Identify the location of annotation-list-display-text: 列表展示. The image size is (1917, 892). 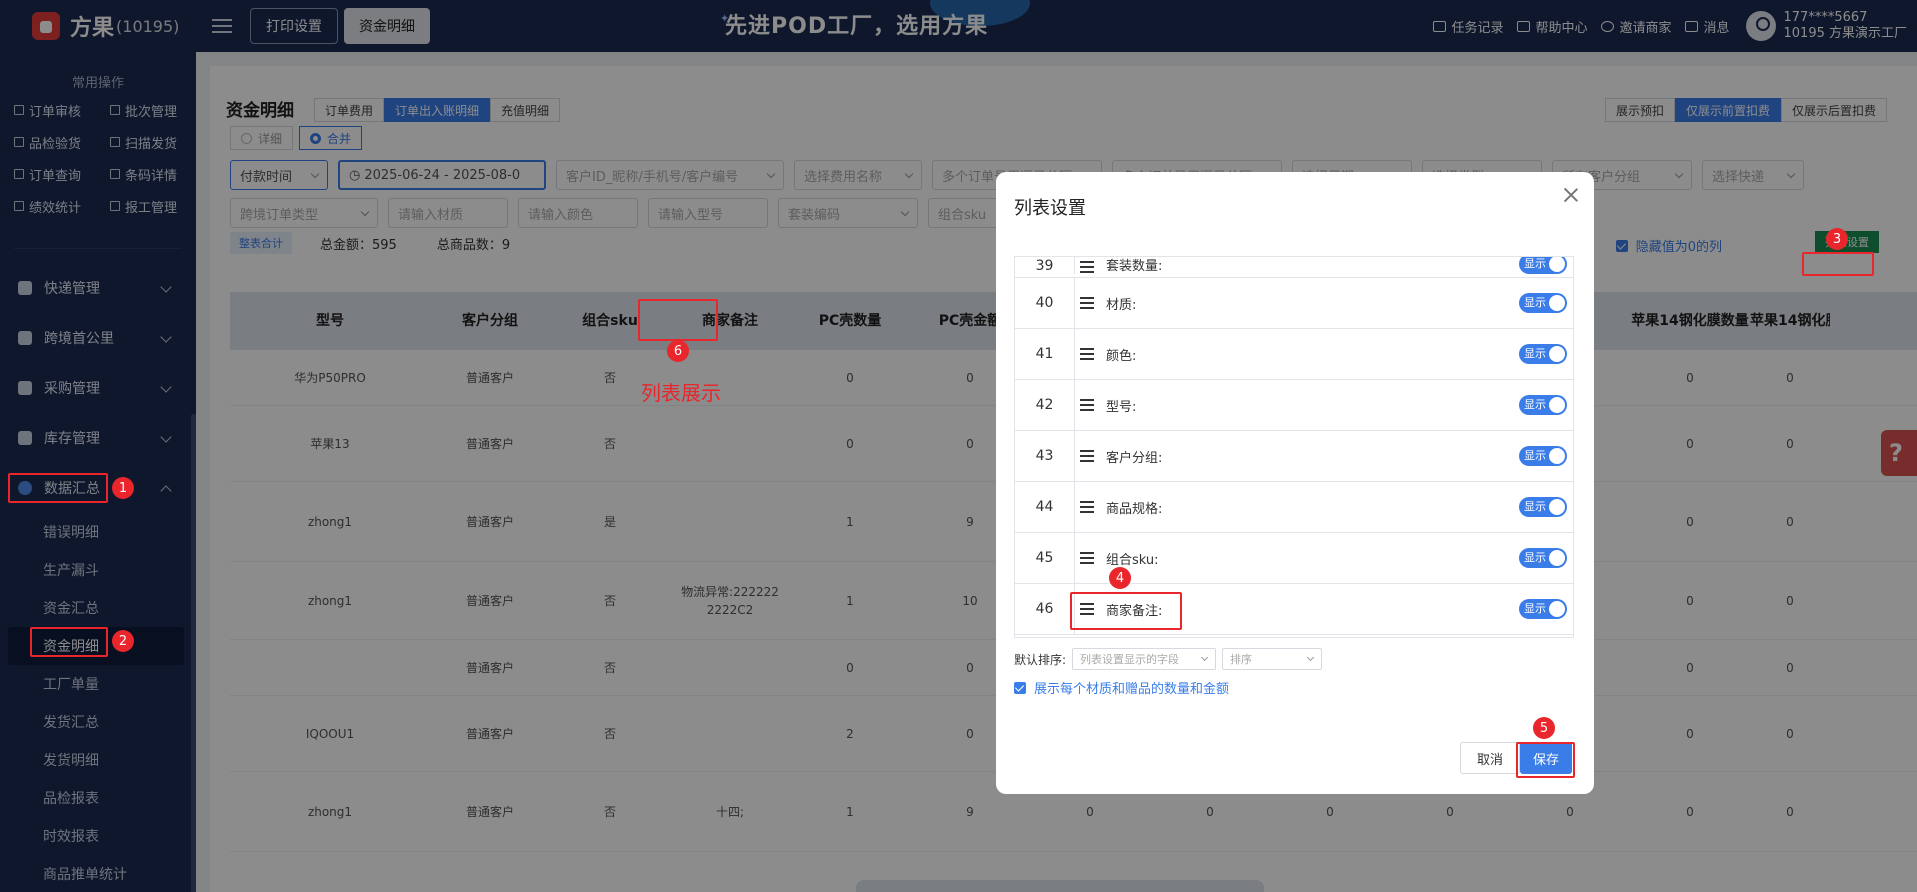
(681, 393).